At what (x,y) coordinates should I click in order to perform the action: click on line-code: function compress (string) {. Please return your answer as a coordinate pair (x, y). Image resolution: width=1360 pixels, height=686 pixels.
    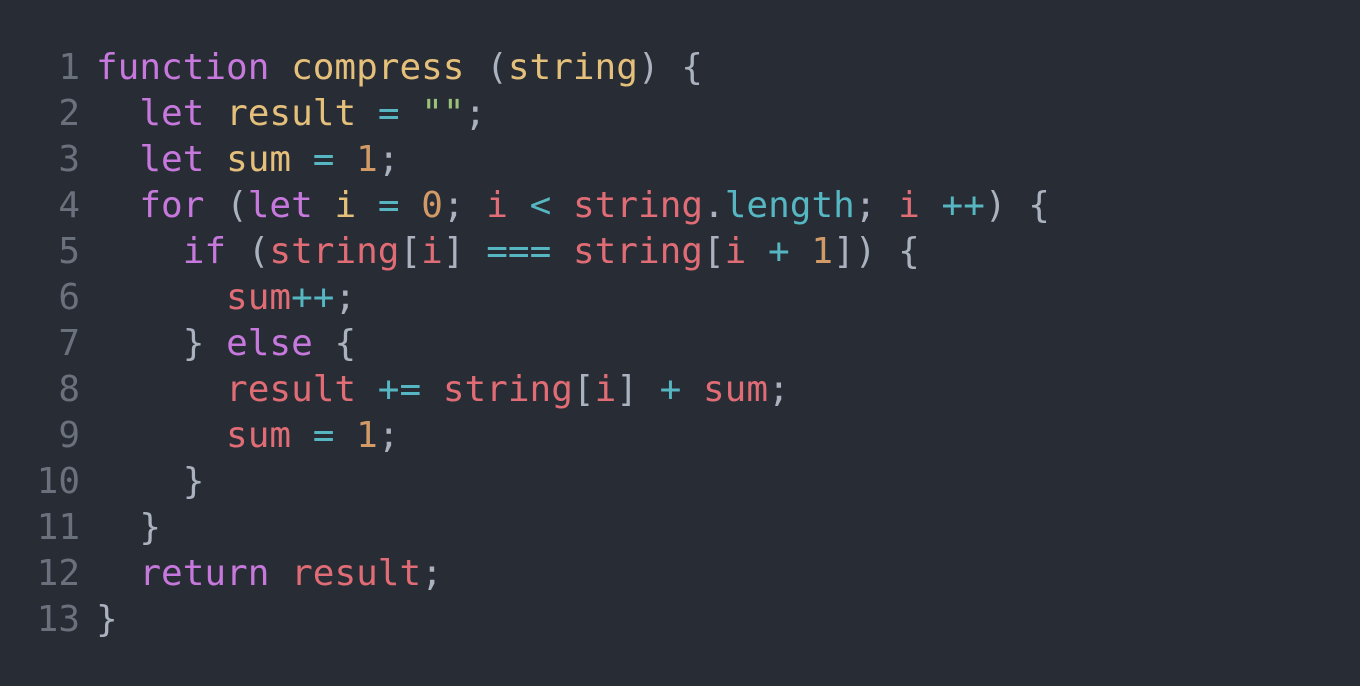
    Looking at the image, I should click on (399, 68).